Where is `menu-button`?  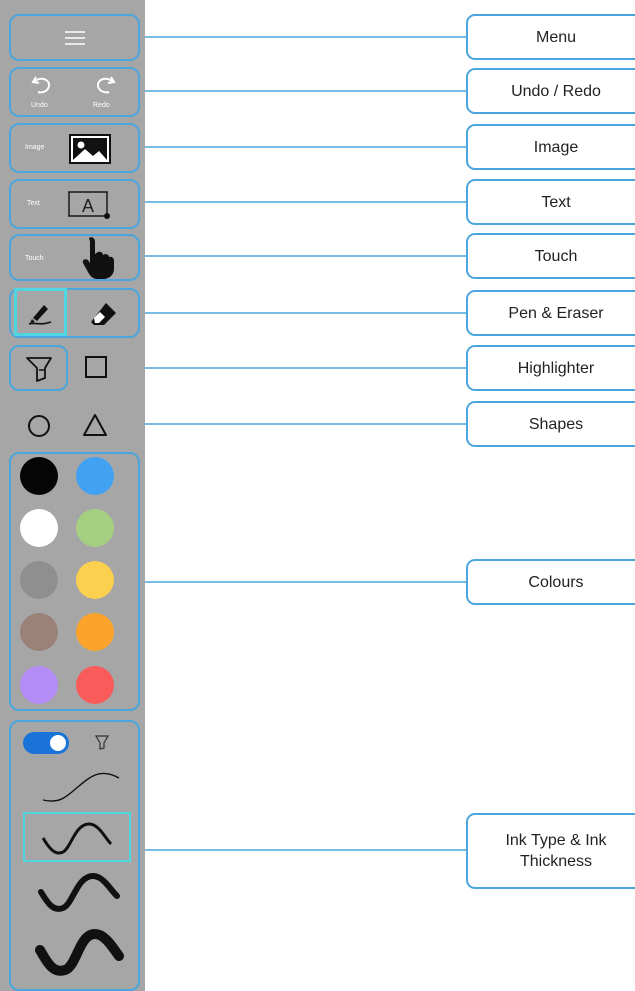 menu-button is located at coordinates (74, 37).